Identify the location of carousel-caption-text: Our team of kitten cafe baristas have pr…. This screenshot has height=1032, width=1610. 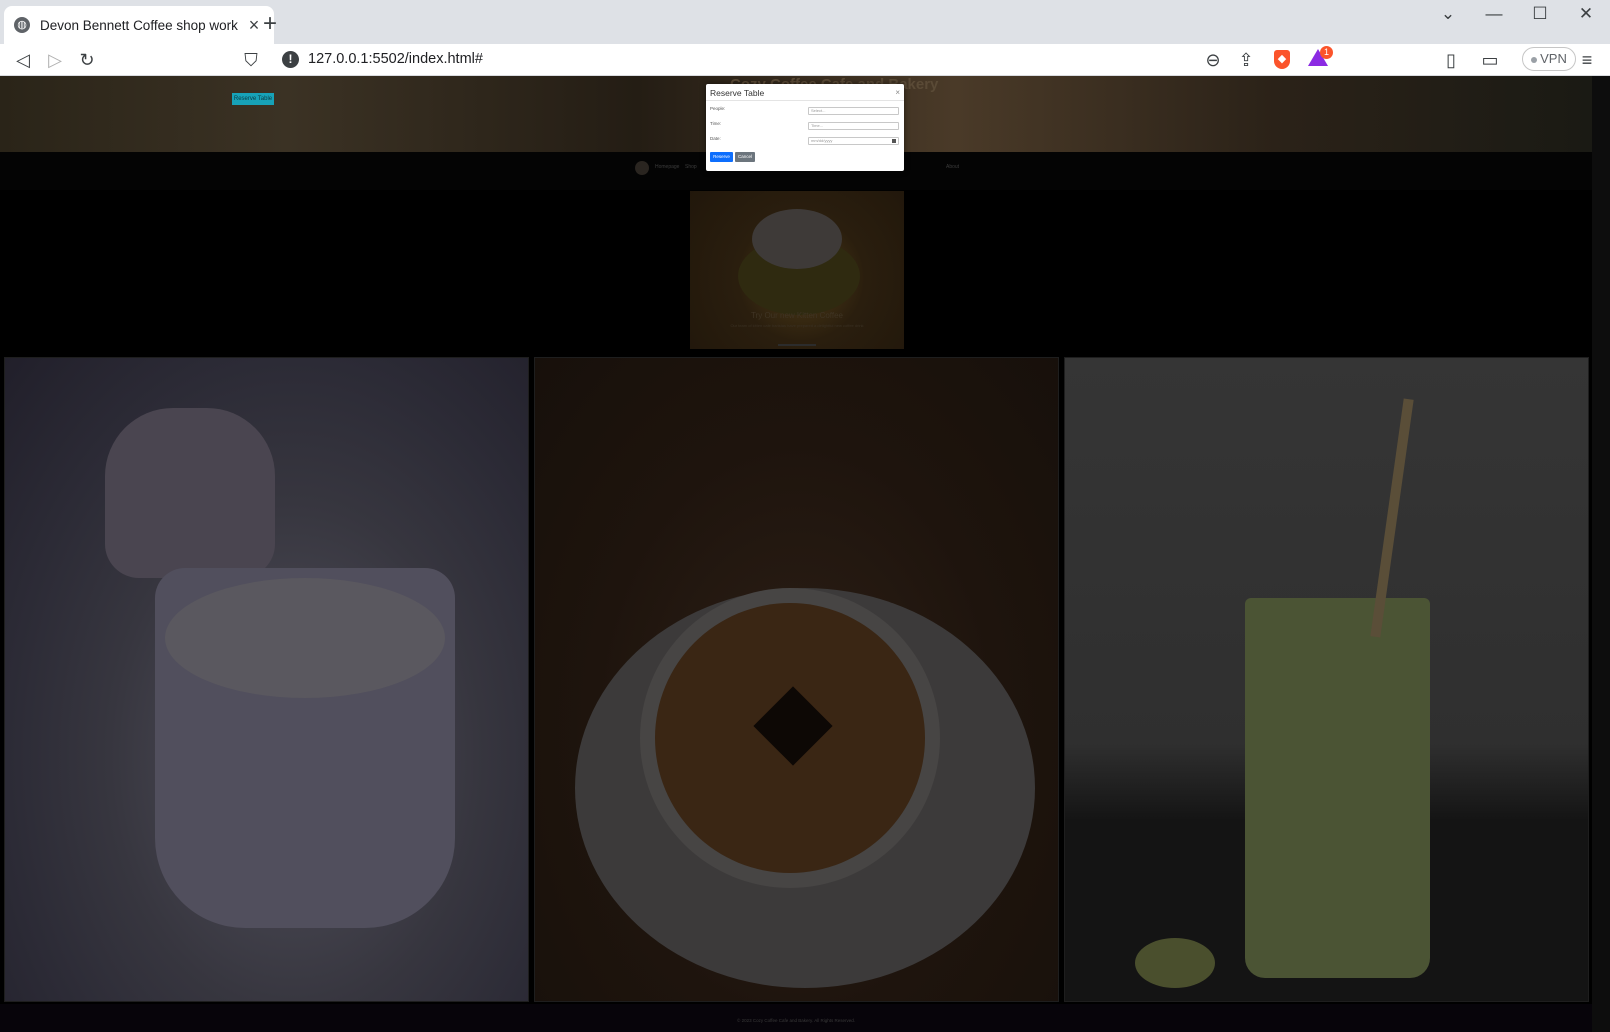
(797, 325).